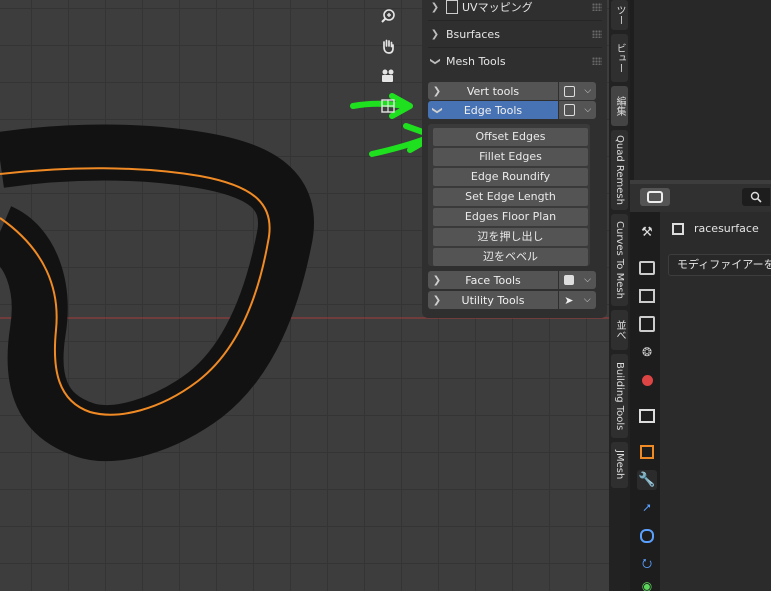  I want to click on face-tools-menu: ⌵, so click(577, 280).